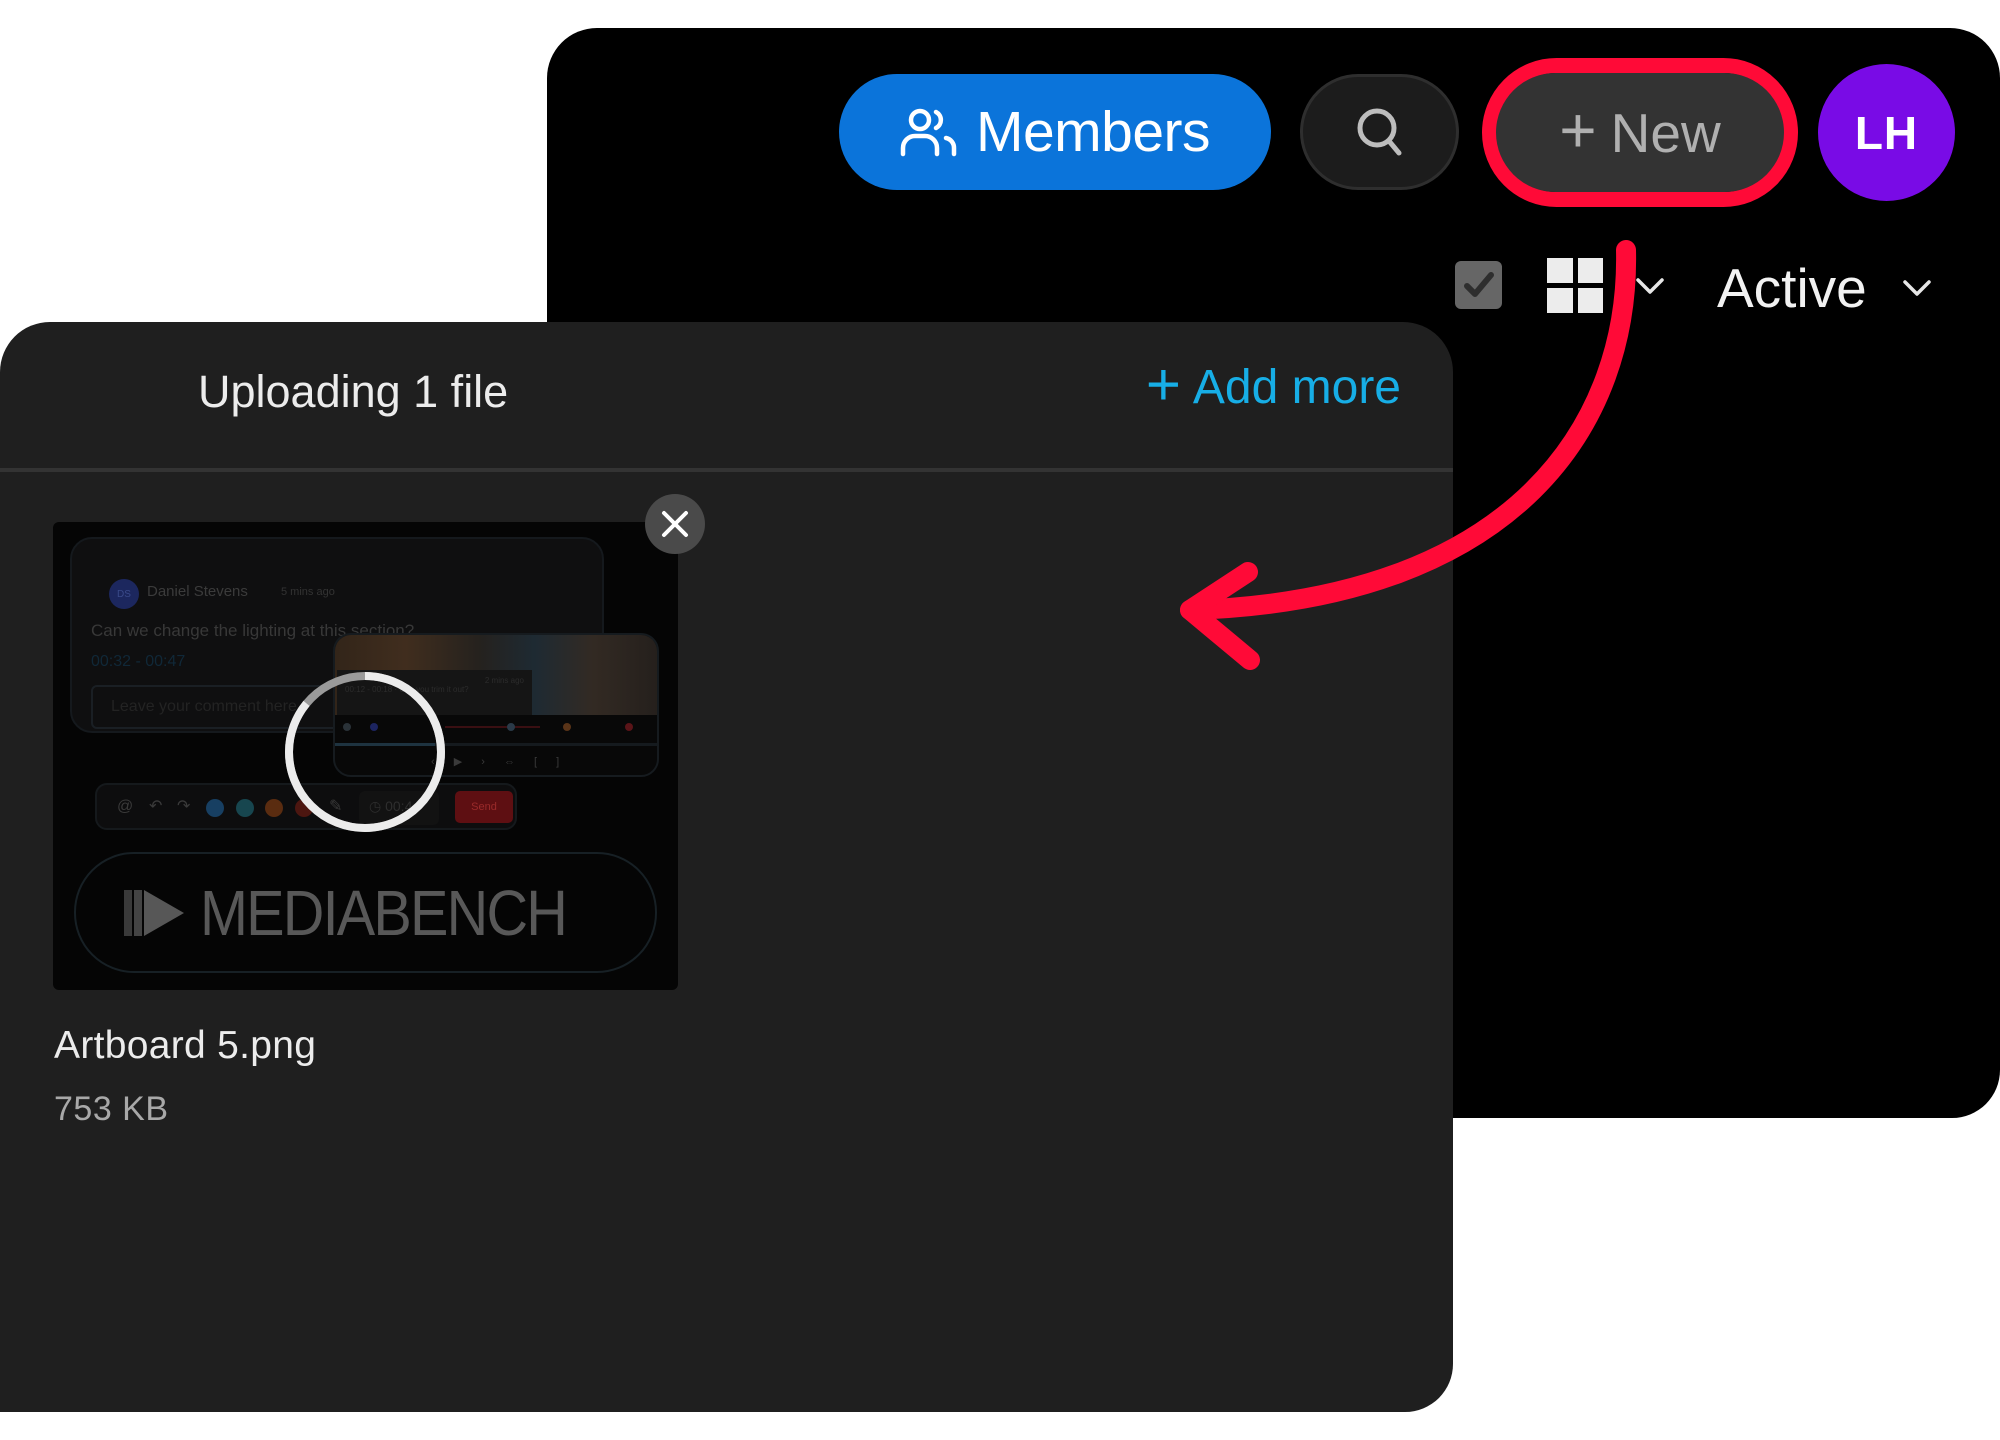 This screenshot has width=2000, height=1440. I want to click on members-button: Members, so click(1055, 132).